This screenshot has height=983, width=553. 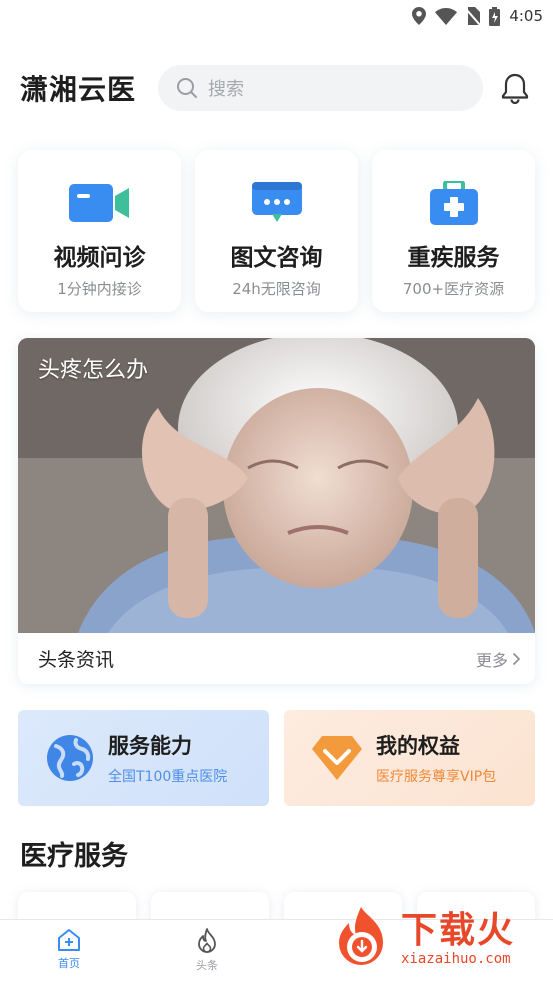 What do you see at coordinates (436, 777) in the screenshot?
I see `my-benefits-subtitle: 医疗服务尊享VIP包` at bounding box center [436, 777].